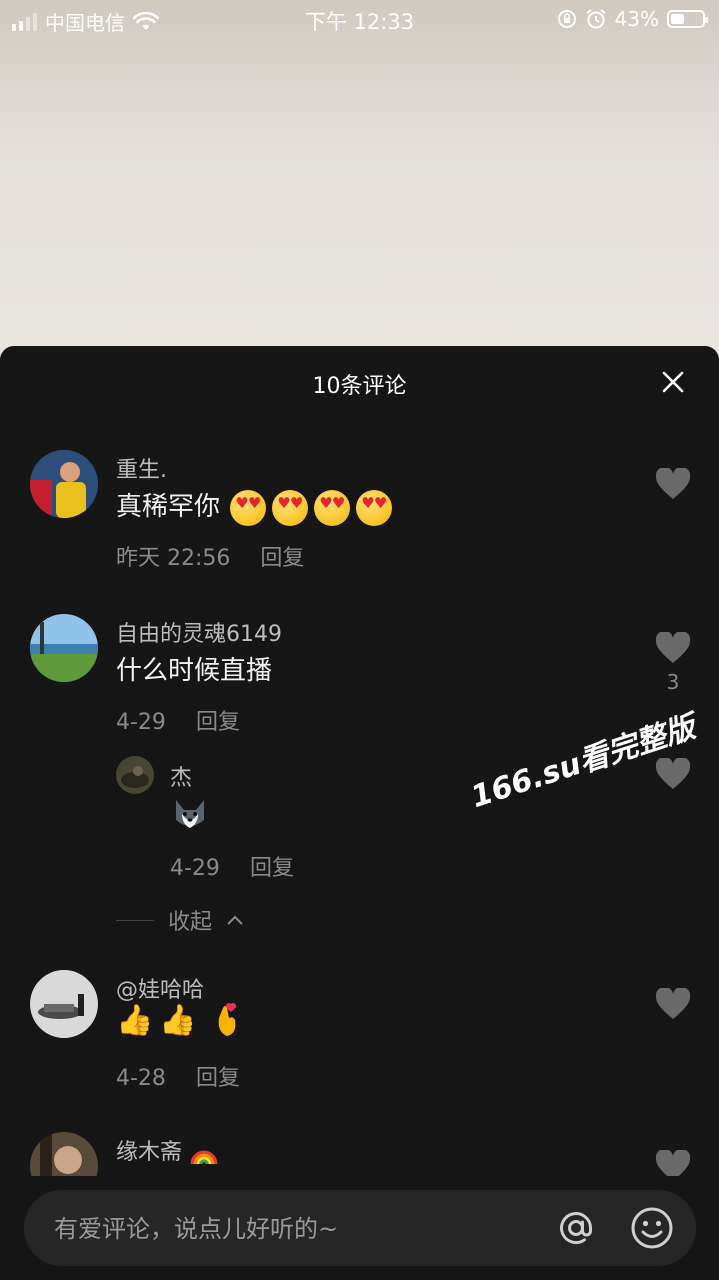 The width and height of the screenshot is (719, 1280). I want to click on battery-percent: 43%, so click(636, 19).